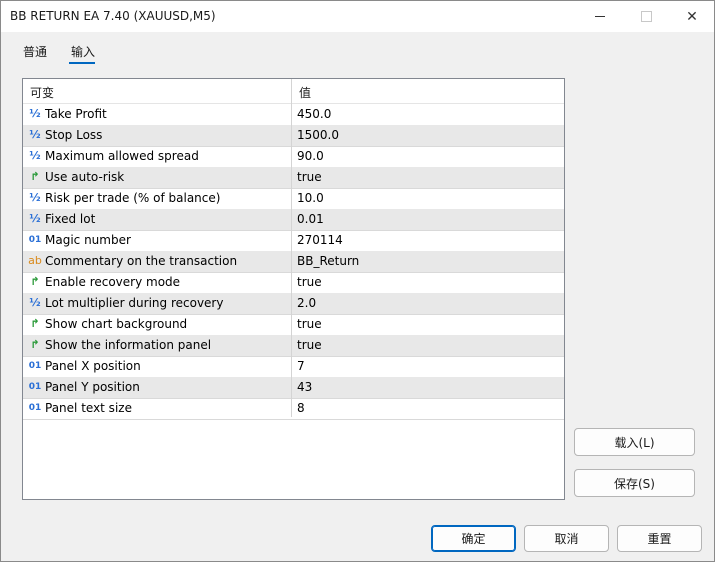 The image size is (715, 562). What do you see at coordinates (293, 178) in the screenshot?
I see `table-row: ↱ Use auto-risk true` at bounding box center [293, 178].